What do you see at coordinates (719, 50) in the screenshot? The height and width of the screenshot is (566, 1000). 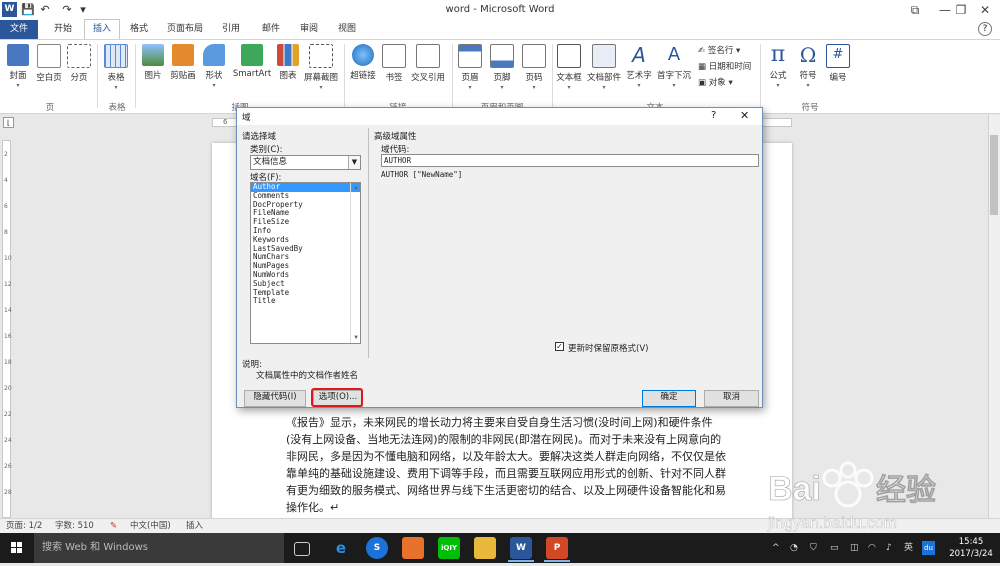 I see `signature-line-button: ✍ 签名行 ▾` at bounding box center [719, 50].